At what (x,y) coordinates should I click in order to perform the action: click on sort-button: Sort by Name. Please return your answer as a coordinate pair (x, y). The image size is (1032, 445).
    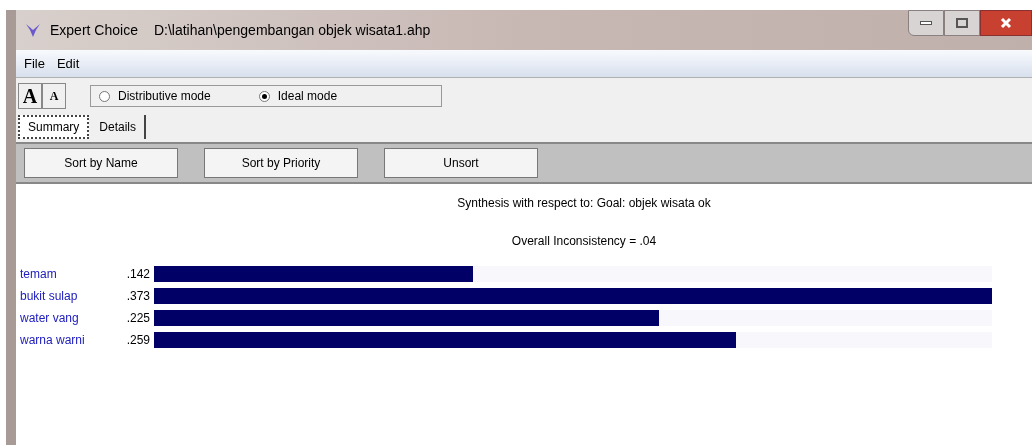
    Looking at the image, I should click on (101, 163).